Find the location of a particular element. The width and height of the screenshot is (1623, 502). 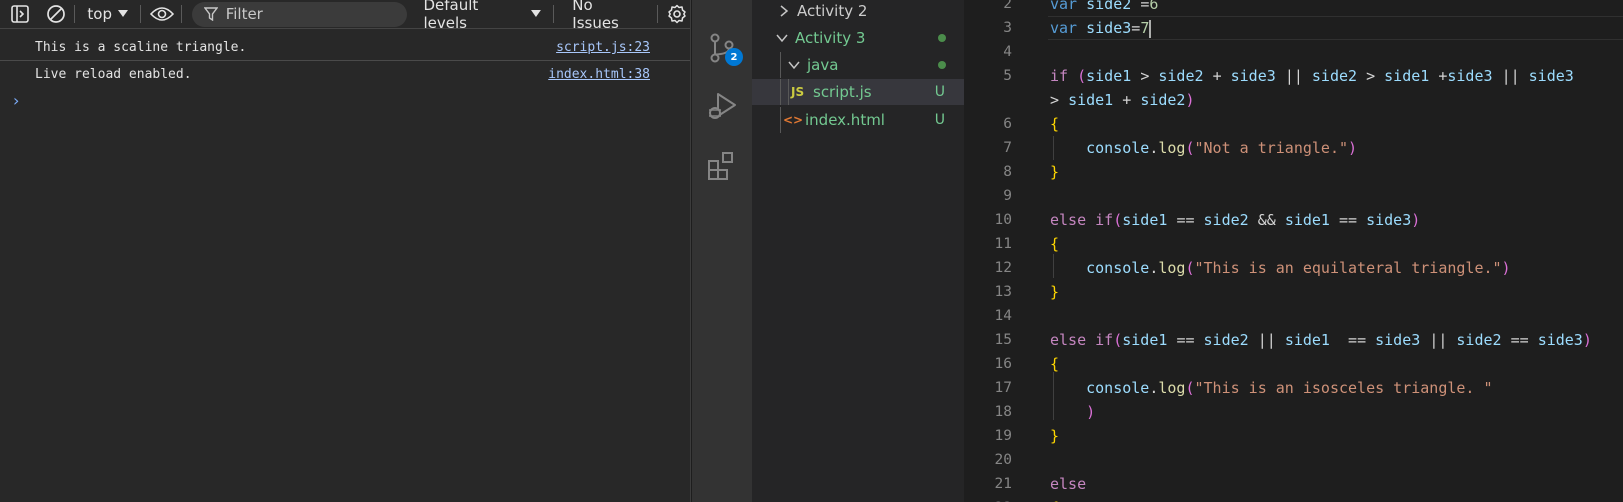

line-number: 9 is located at coordinates (1007, 196).